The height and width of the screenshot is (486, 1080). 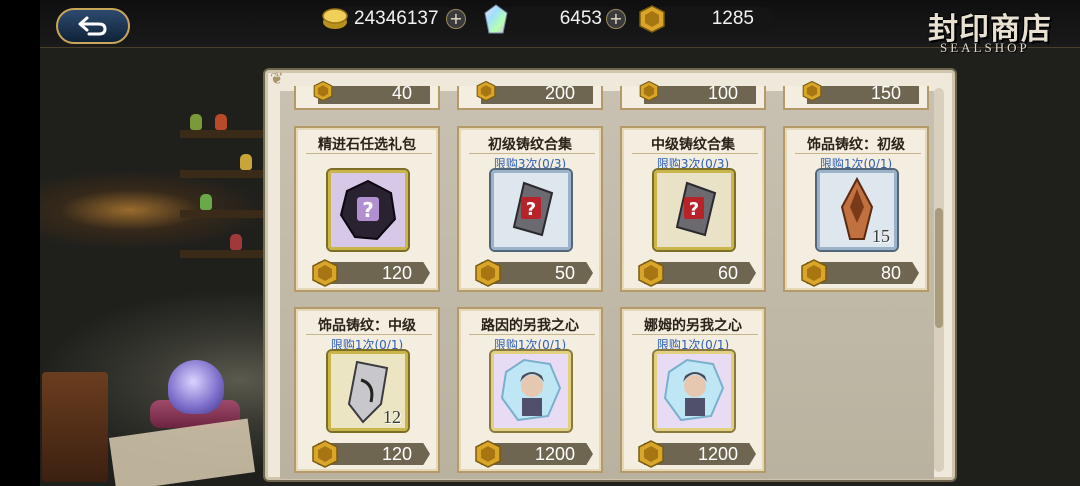 What do you see at coordinates (496, 19) in the screenshot?
I see `rainbow-crystal-icon` at bounding box center [496, 19].